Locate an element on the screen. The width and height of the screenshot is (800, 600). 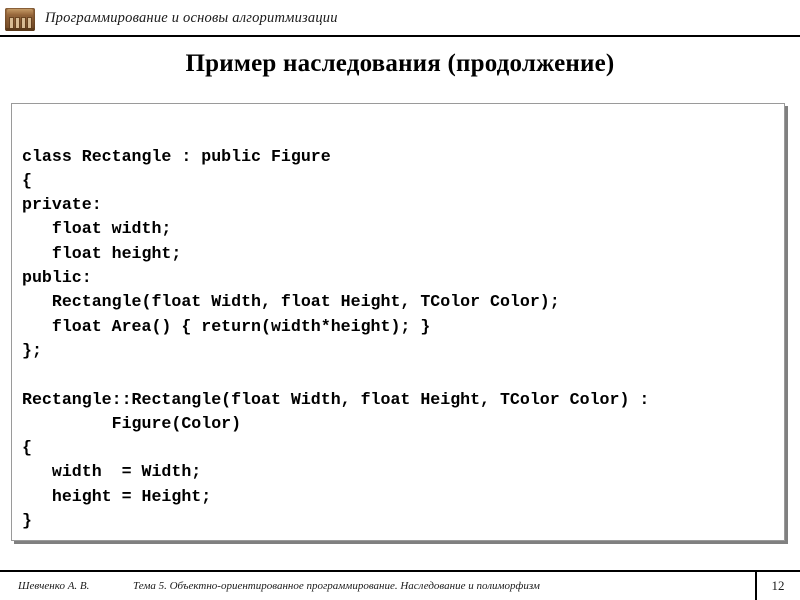
building-icon-roof is located at coordinates (20, 11).